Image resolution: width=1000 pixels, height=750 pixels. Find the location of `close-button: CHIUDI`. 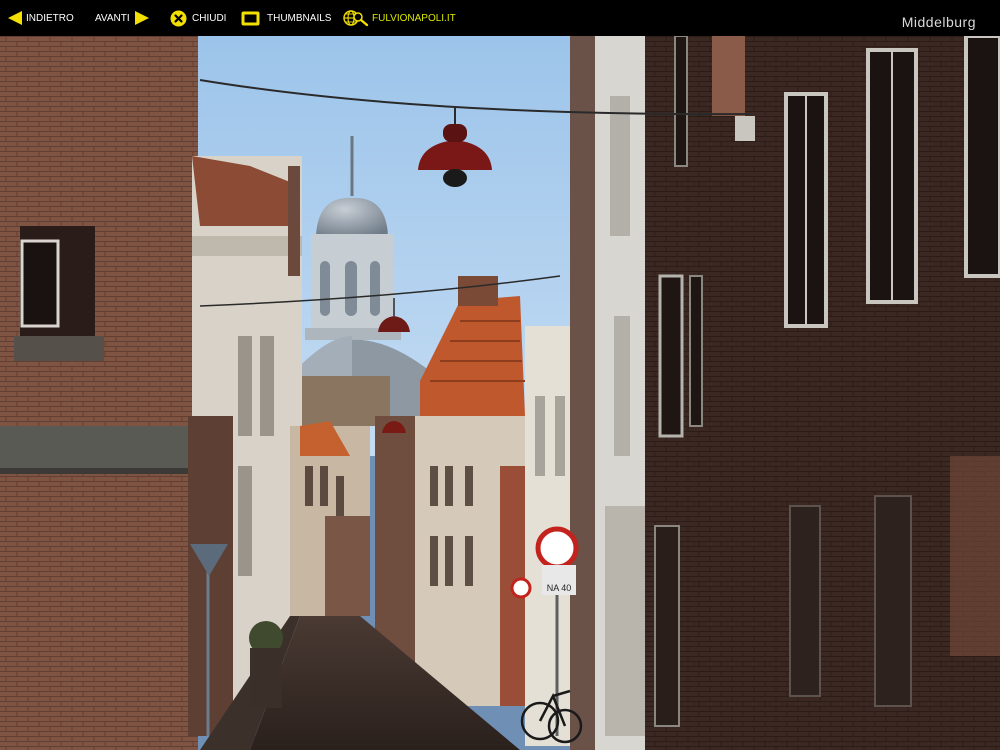

close-button: CHIUDI is located at coordinates (198, 18).